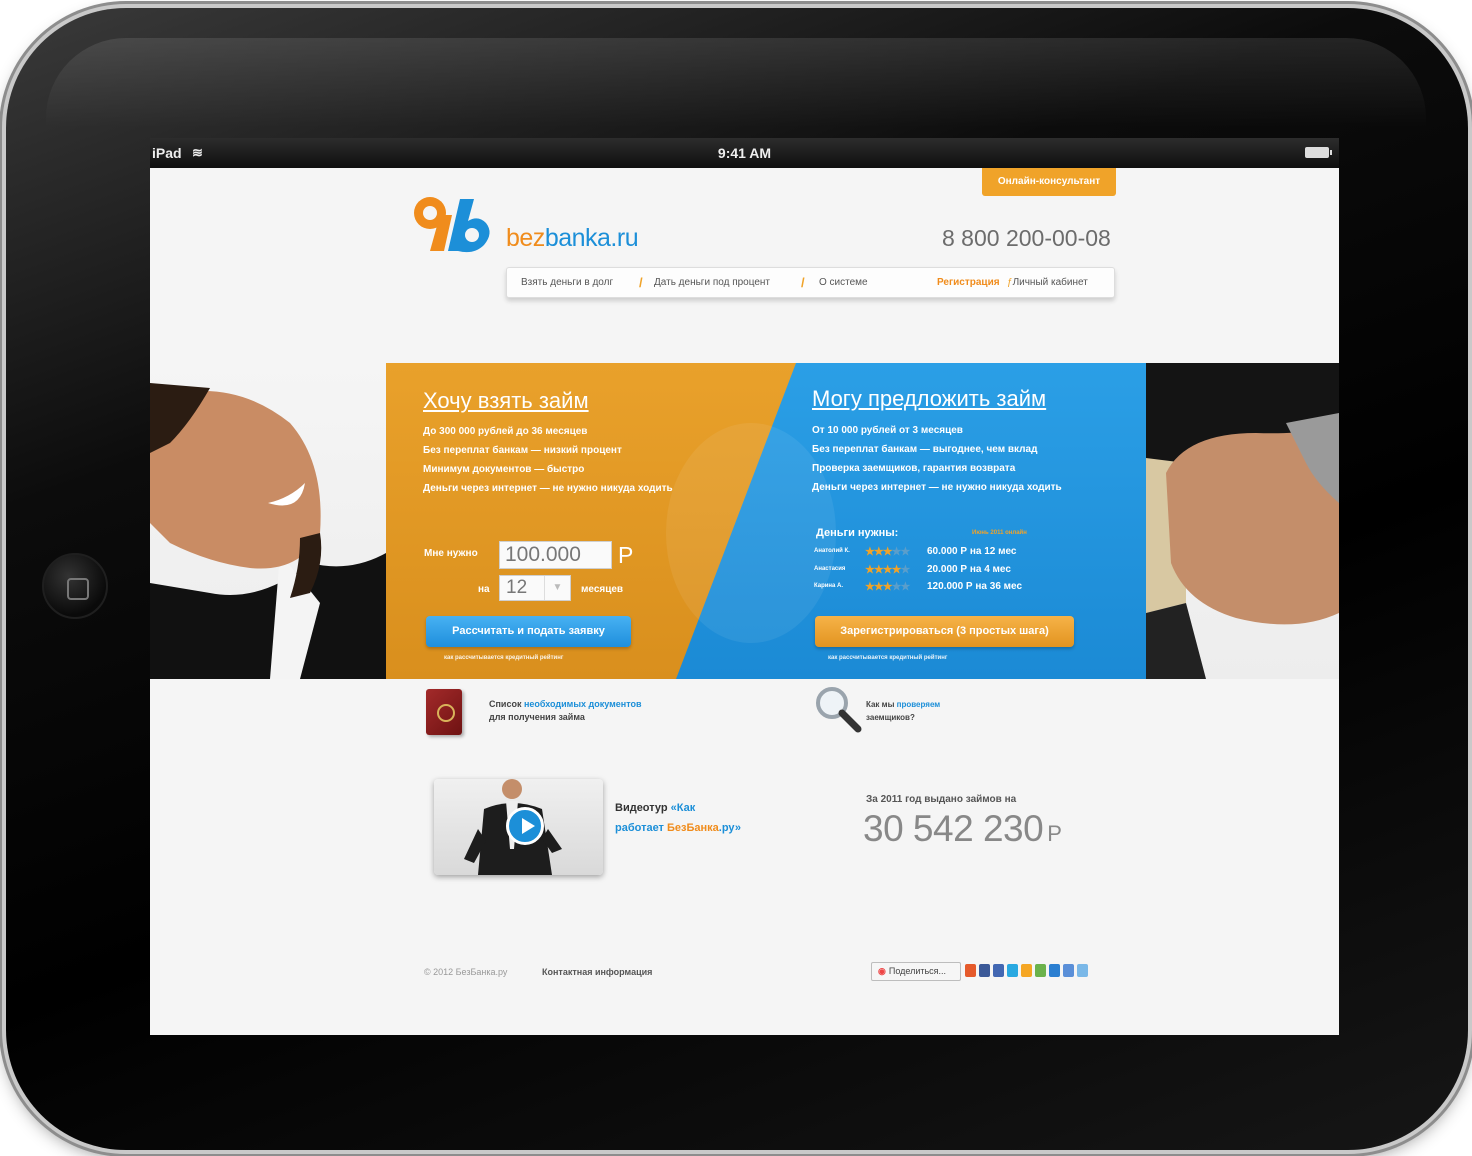 The height and width of the screenshot is (1156, 1472). I want to click on demand-date: Июнь 2011 онлайн, so click(999, 533).